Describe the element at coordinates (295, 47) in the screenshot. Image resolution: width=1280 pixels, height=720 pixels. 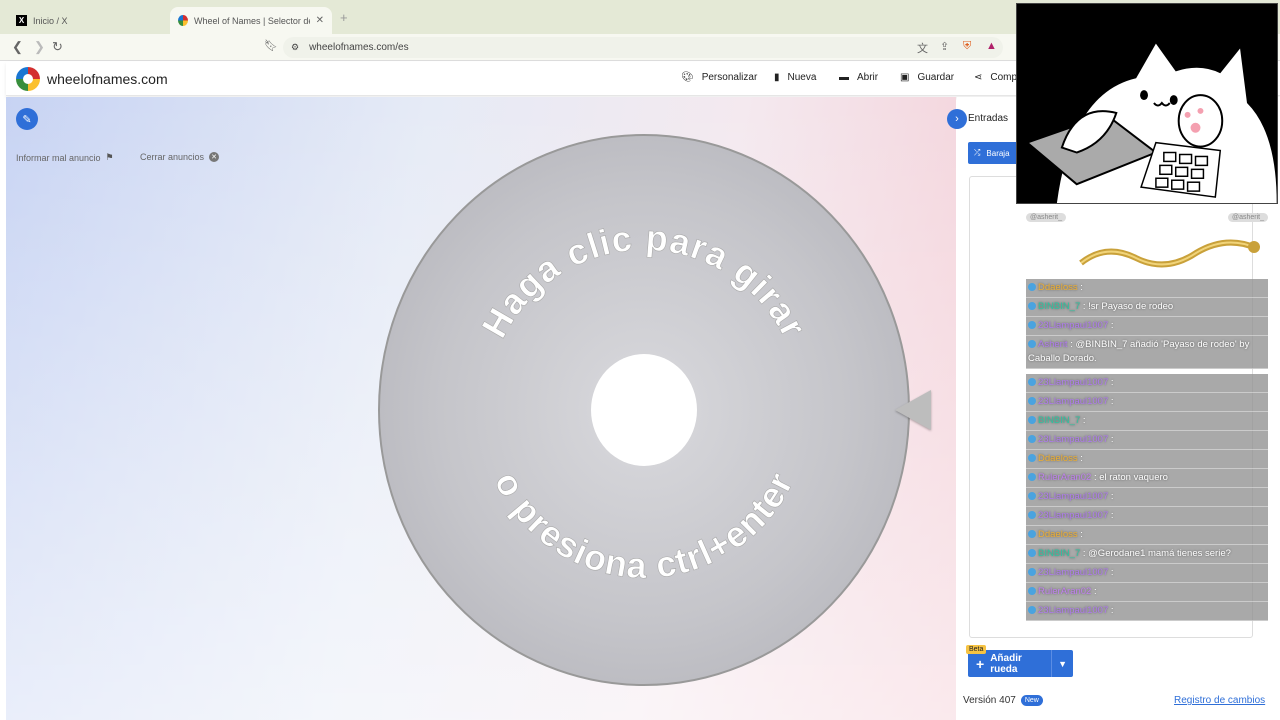
I see `site-info-icon: ⚙` at that location.